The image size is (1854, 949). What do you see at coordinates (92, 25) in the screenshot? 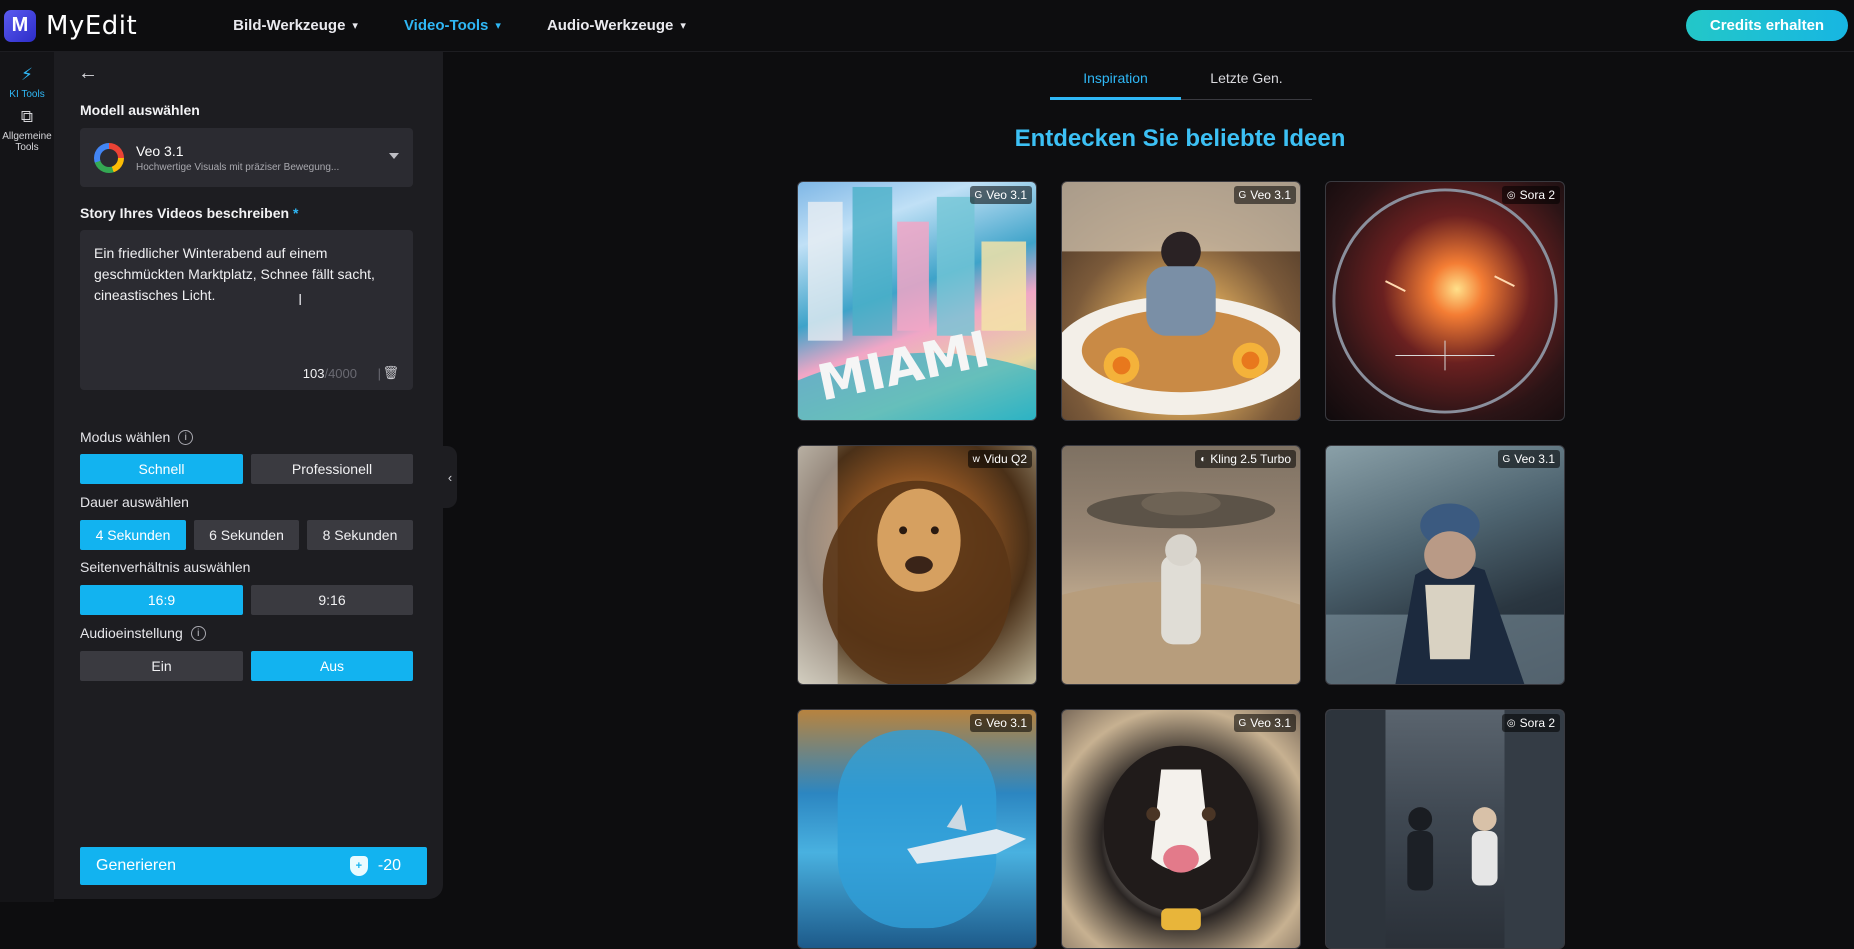
I see `app-name: MyEdit` at bounding box center [92, 25].